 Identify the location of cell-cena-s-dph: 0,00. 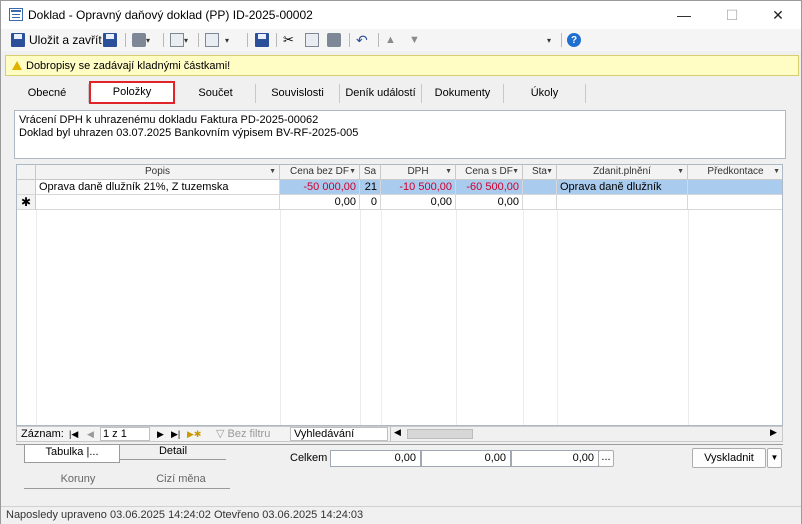
(489, 202).